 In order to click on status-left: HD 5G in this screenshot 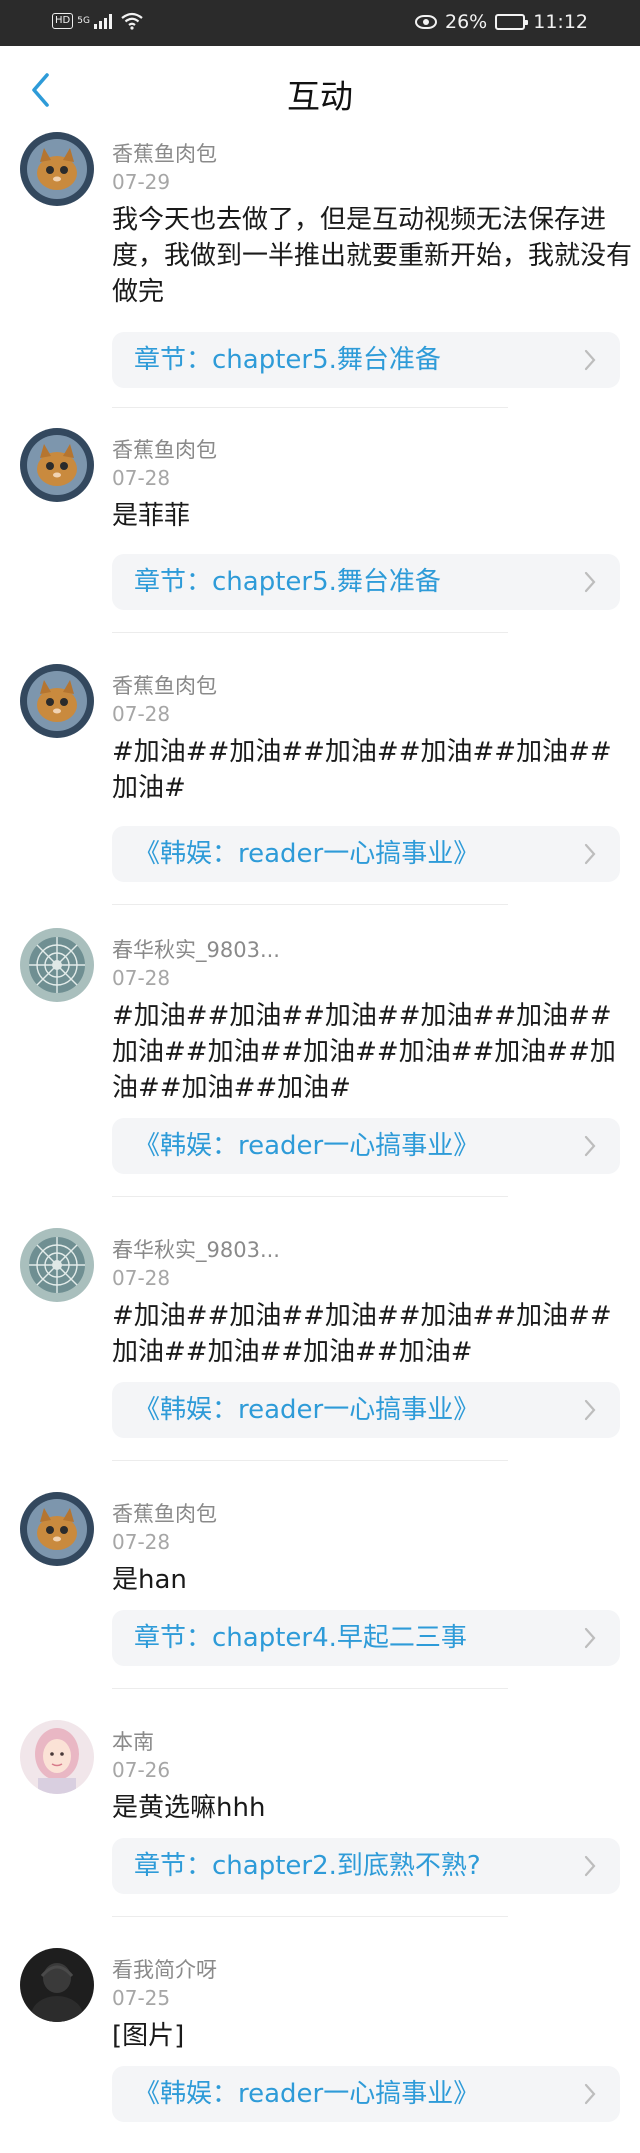, I will do `click(98, 21)`.